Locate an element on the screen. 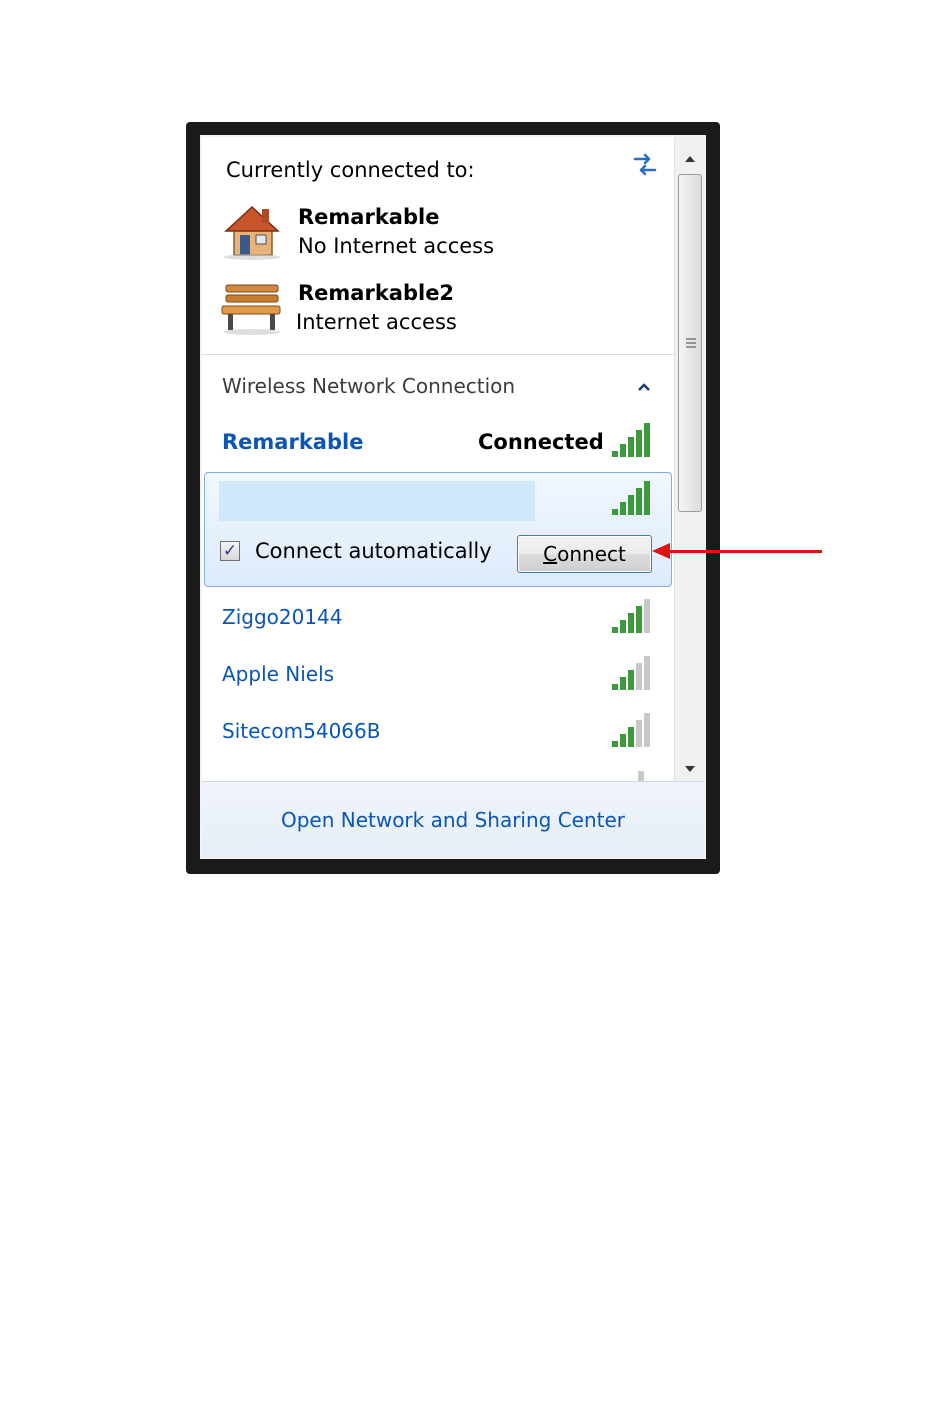 The image size is (950, 1420). annotation-arrow-line is located at coordinates (745, 551).